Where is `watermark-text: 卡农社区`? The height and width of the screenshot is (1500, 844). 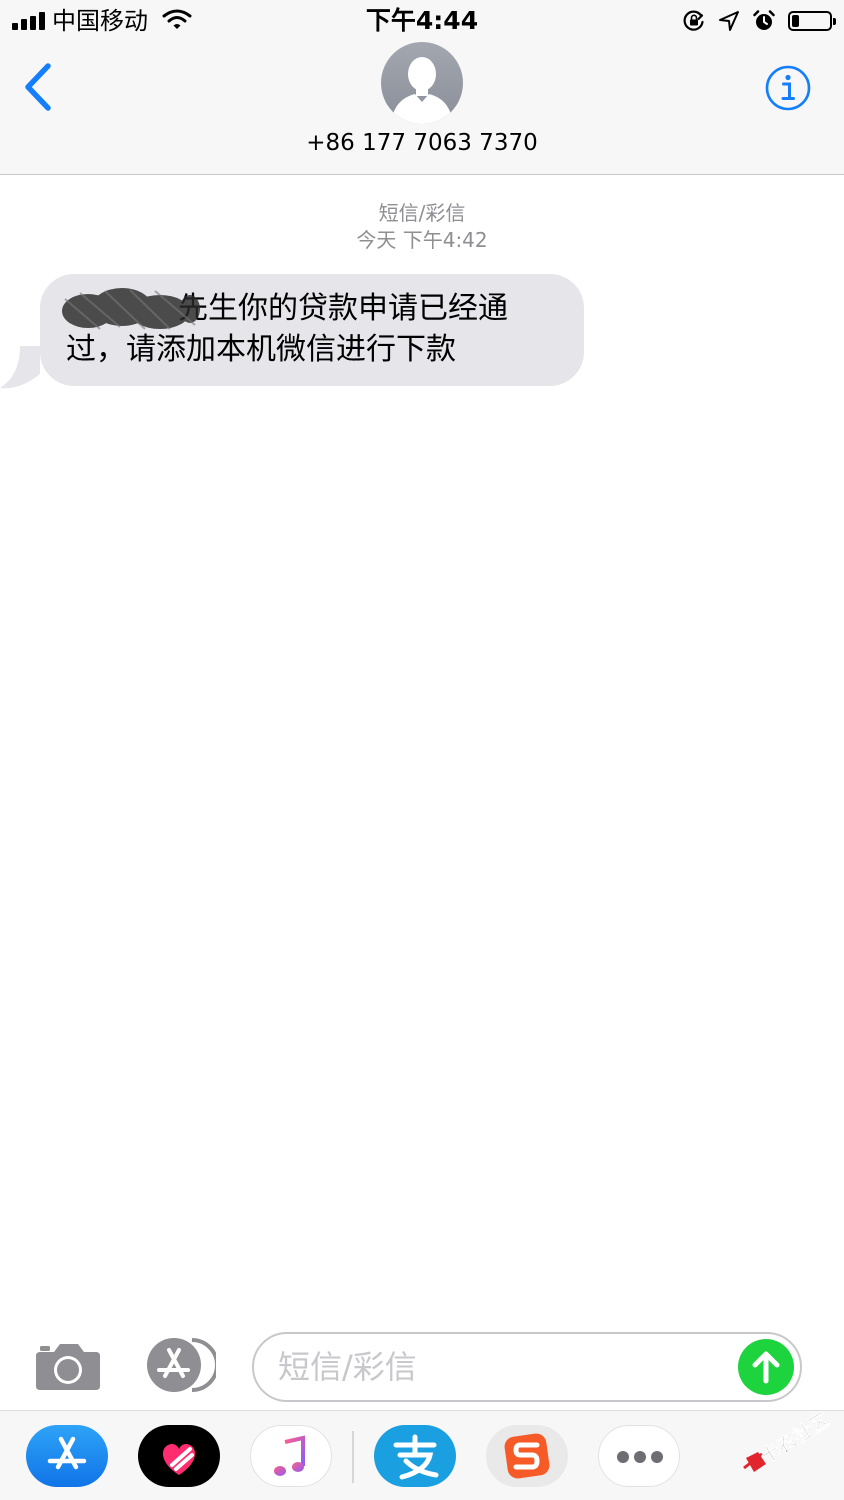 watermark-text: 卡农社区 is located at coordinates (794, 1438).